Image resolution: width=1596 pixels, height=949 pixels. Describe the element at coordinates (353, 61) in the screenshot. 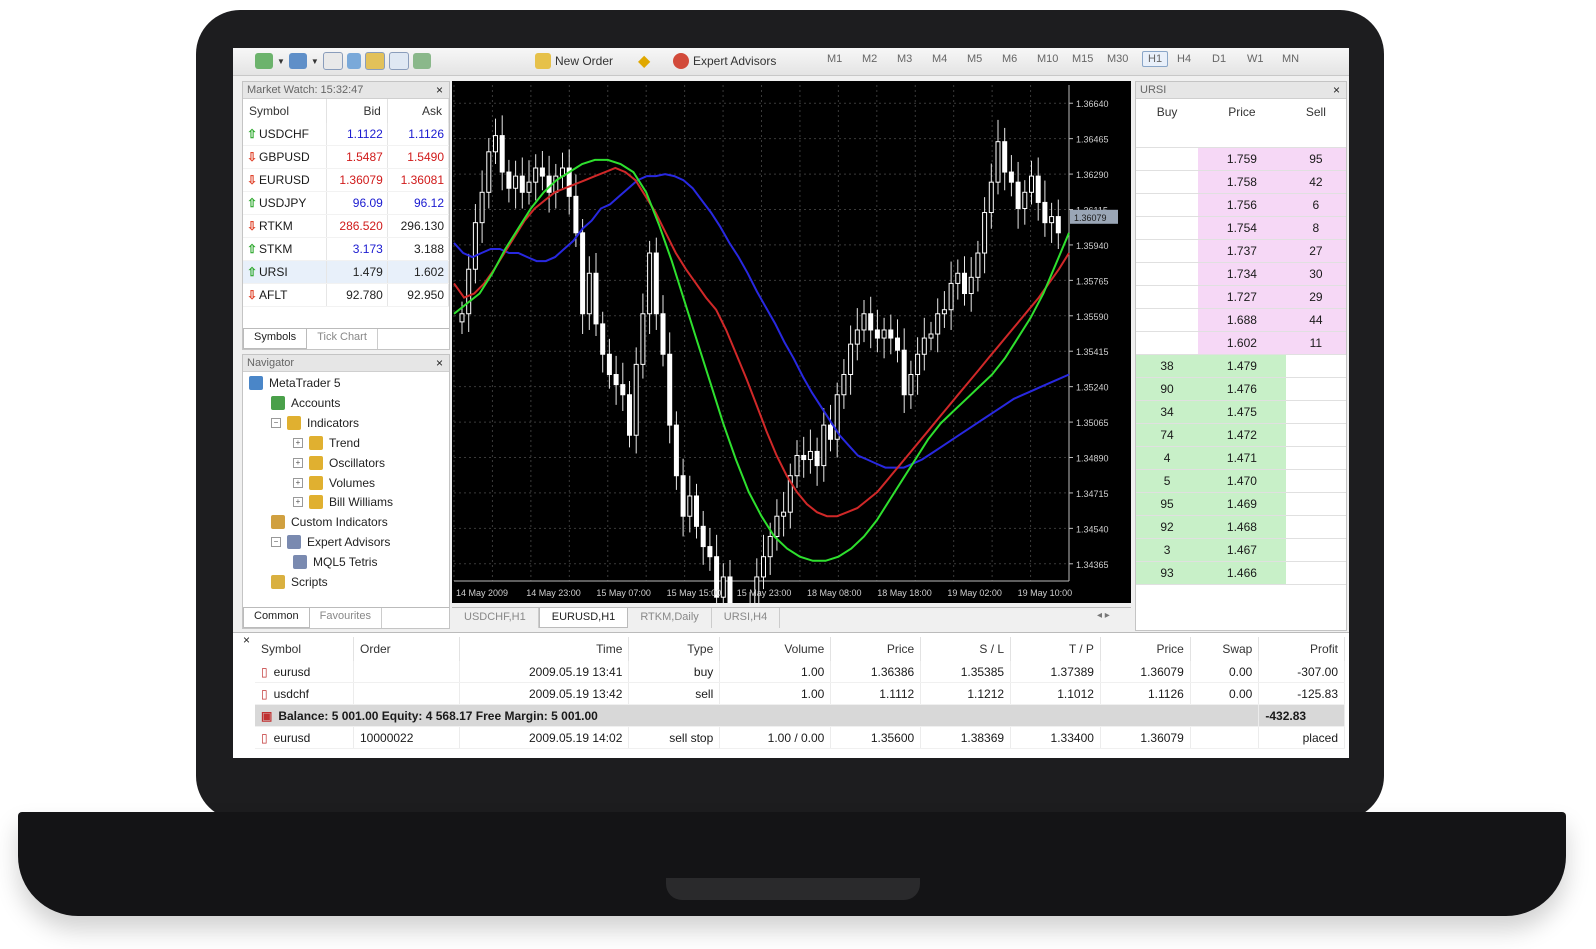

I see `data-window-icon` at that location.